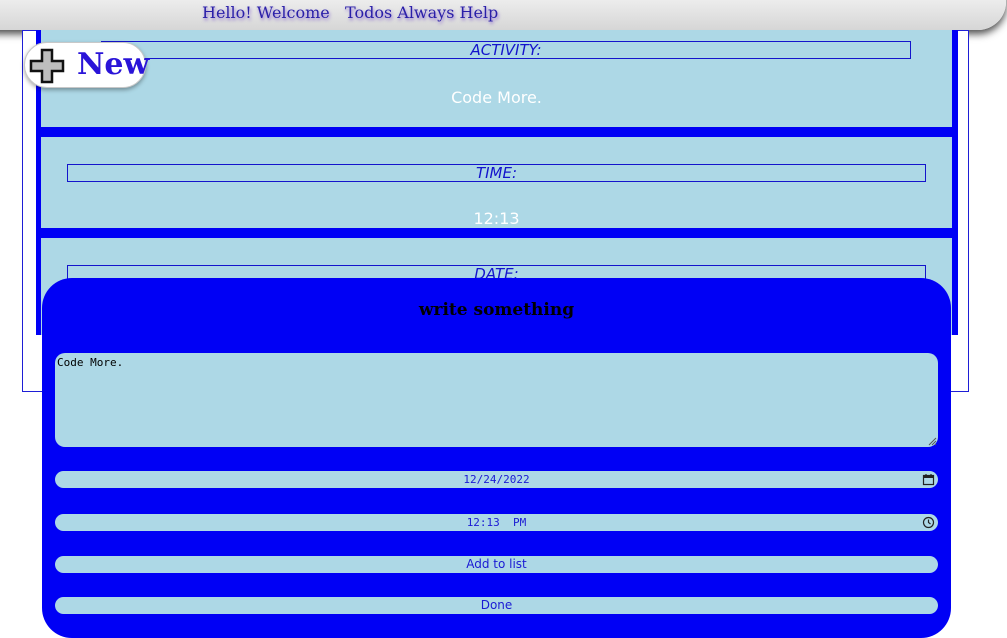  What do you see at coordinates (928, 479) in the screenshot?
I see `calendar-icon` at bounding box center [928, 479].